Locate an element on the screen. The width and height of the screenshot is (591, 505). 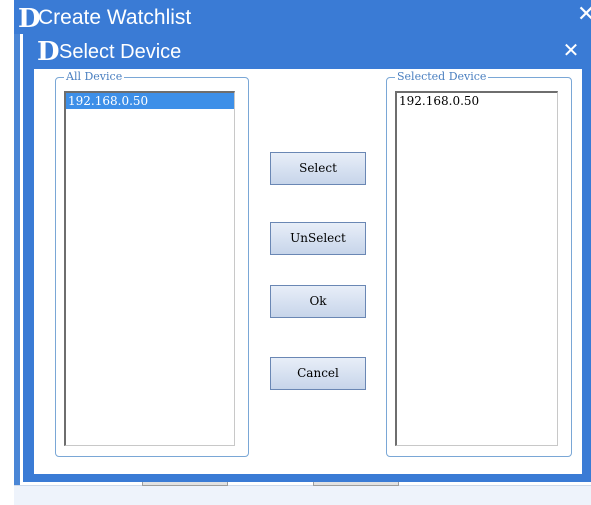
all-device-label: All Device is located at coordinates (94, 77).